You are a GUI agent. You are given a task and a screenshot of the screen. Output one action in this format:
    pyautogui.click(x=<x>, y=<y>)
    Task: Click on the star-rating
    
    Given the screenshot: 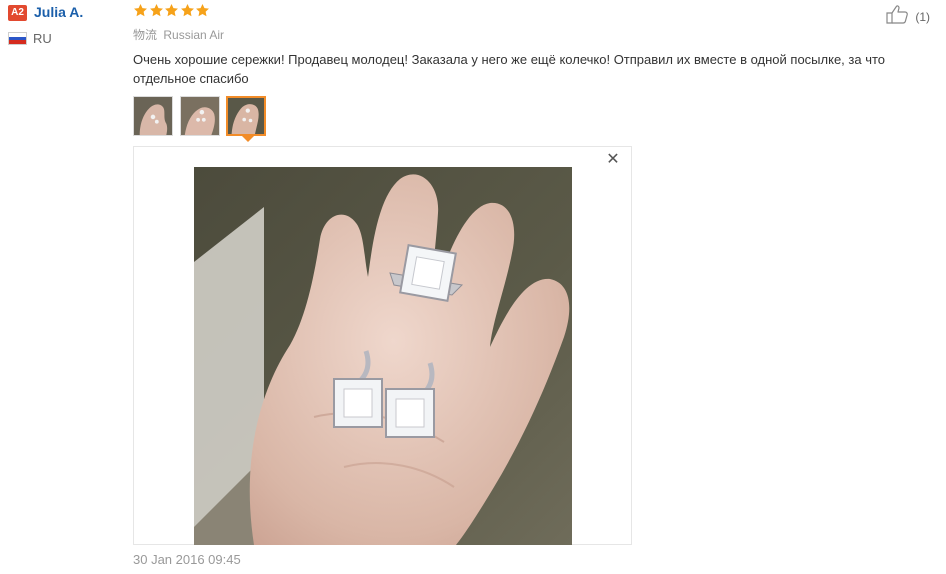 What is the action you would take?
    pyautogui.click(x=172, y=12)
    